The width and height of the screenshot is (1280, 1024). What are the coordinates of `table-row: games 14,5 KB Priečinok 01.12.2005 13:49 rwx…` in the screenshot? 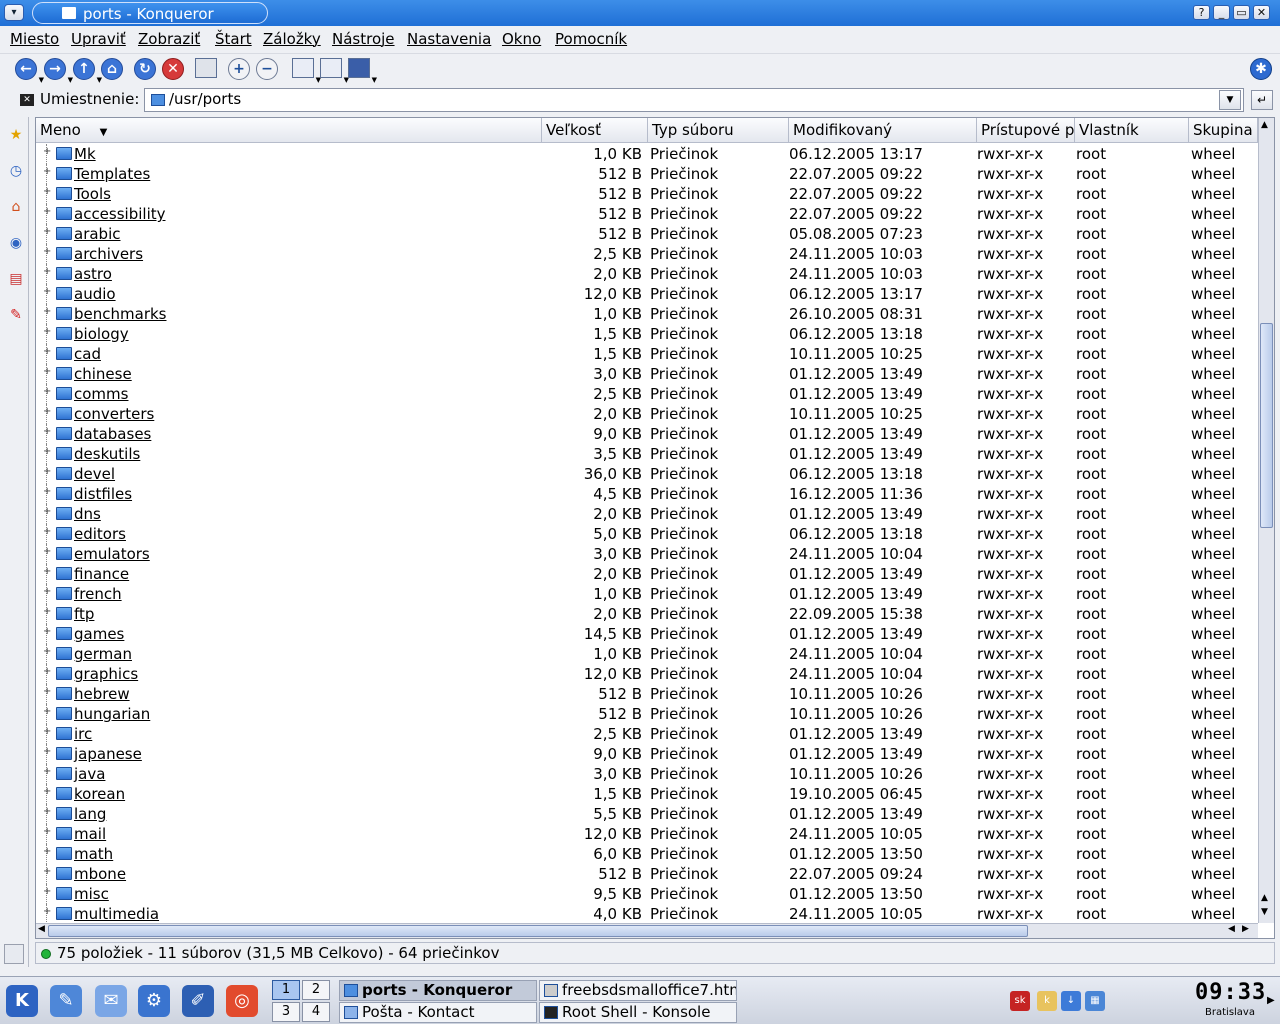 It's located at (647, 634).